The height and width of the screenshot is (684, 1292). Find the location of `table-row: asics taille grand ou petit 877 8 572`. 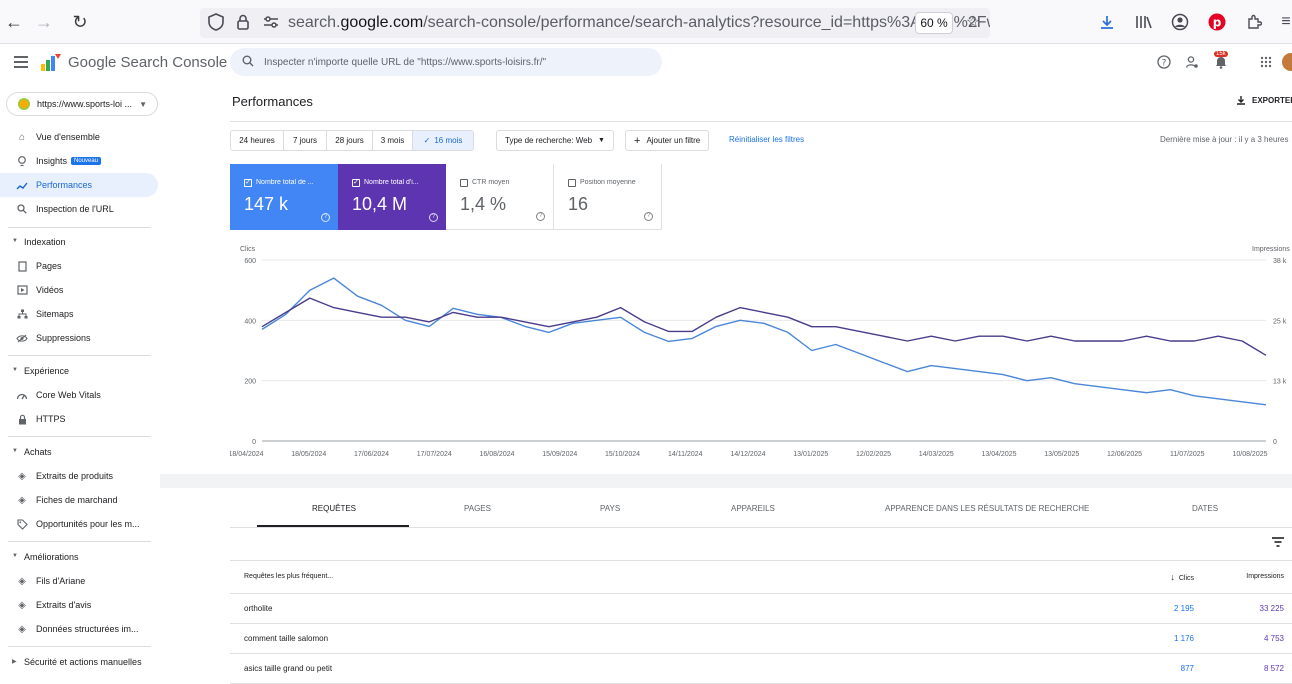

table-row: asics taille grand ou petit 877 8 572 is located at coordinates (761, 669).